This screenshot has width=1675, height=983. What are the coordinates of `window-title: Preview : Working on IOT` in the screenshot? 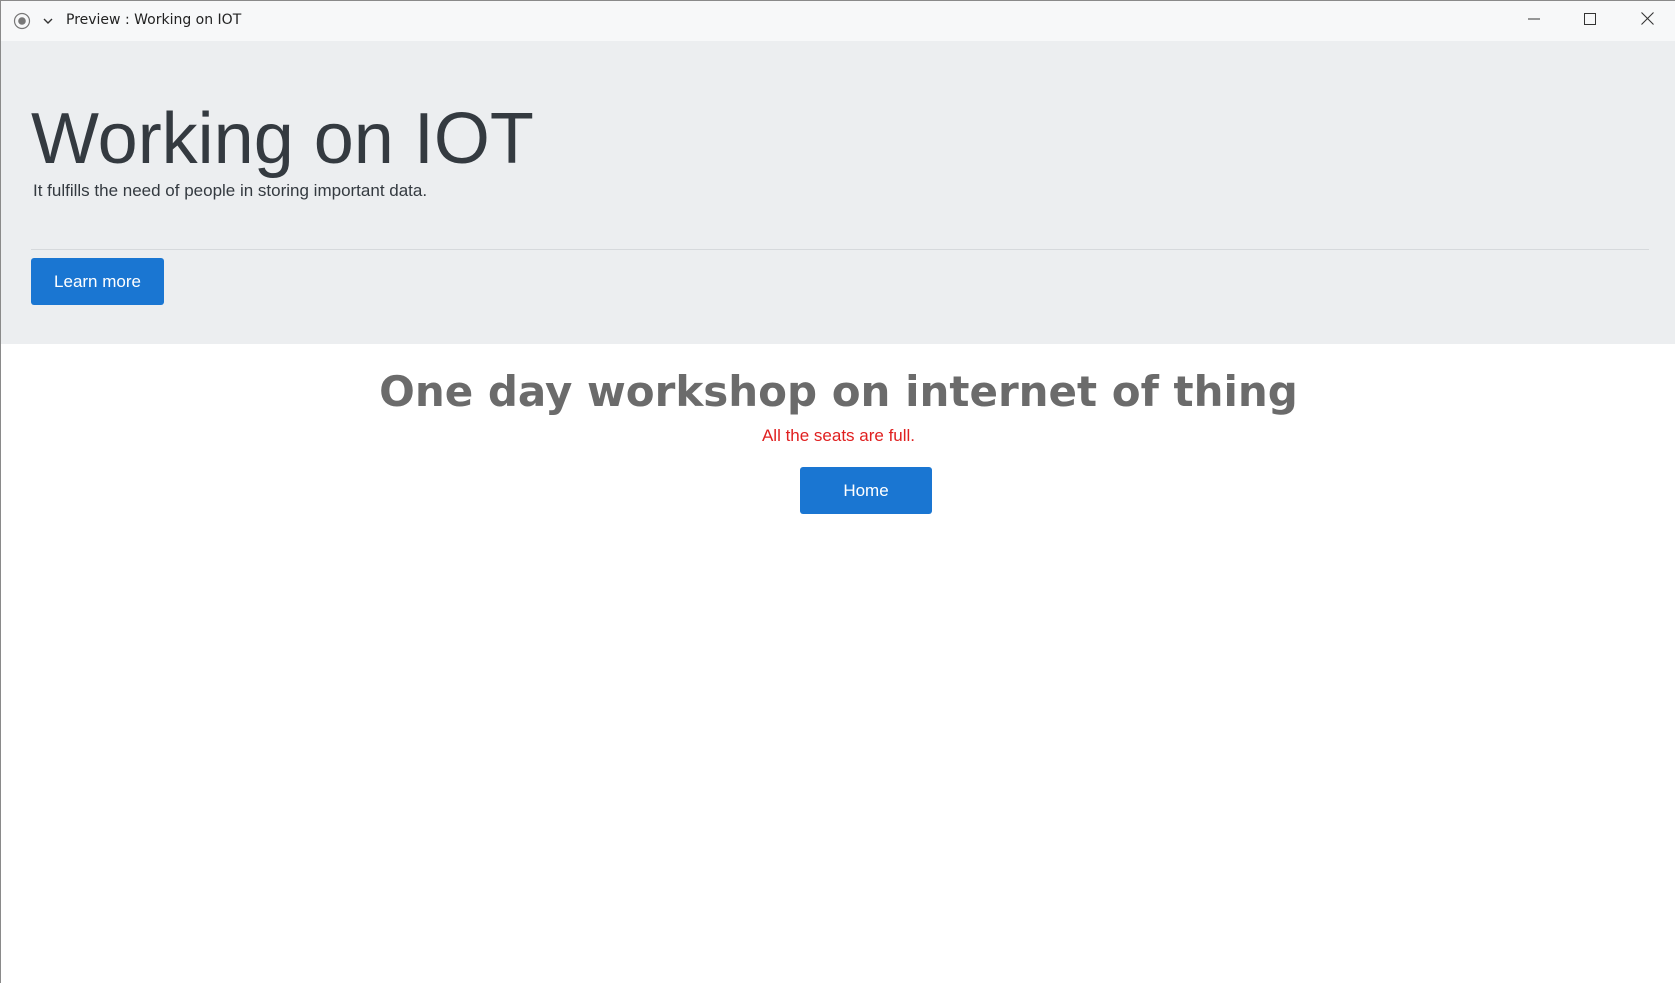 It's located at (154, 20).